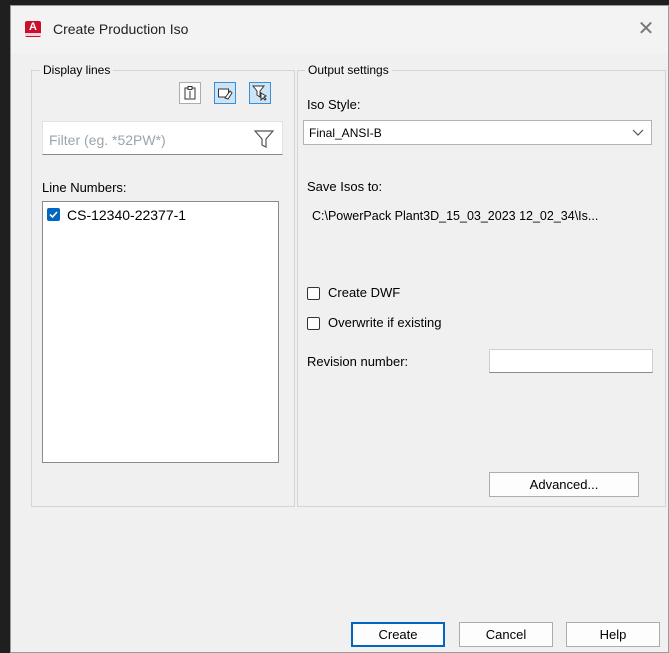  I want to click on checkmark-icon, so click(53, 215).